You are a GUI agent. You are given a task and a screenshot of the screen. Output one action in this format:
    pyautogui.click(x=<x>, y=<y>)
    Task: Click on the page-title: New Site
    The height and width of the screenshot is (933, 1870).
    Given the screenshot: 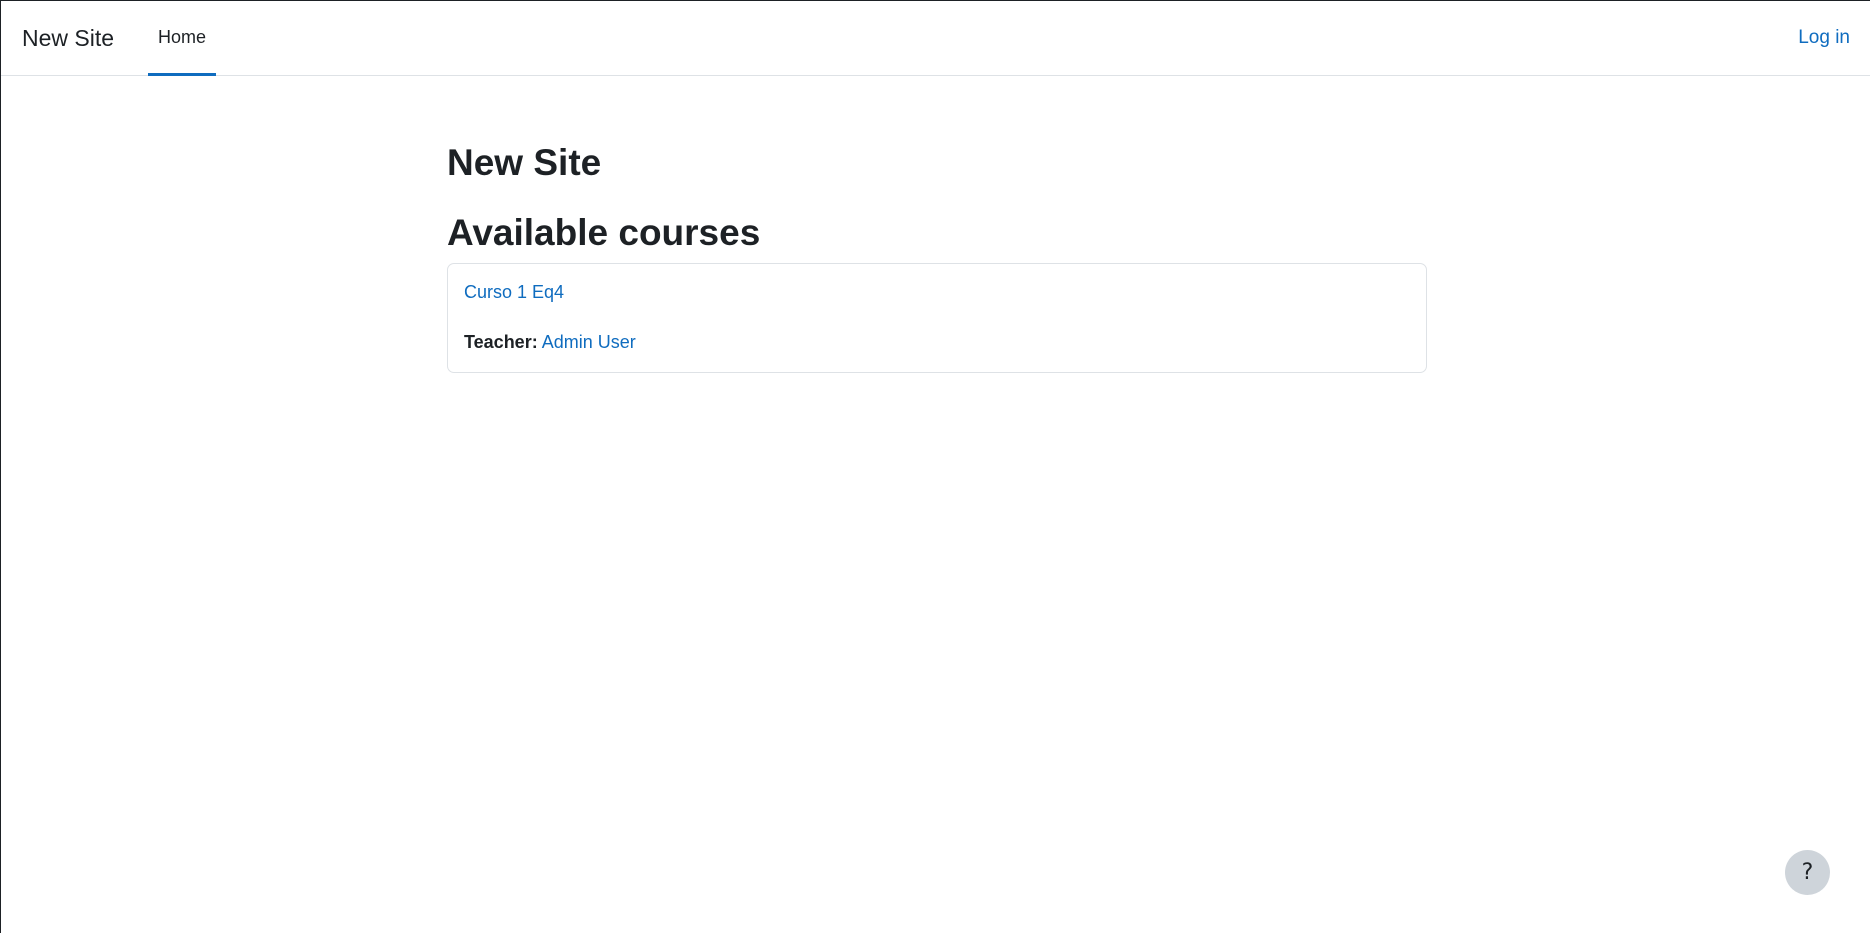 What is the action you would take?
    pyautogui.click(x=524, y=162)
    